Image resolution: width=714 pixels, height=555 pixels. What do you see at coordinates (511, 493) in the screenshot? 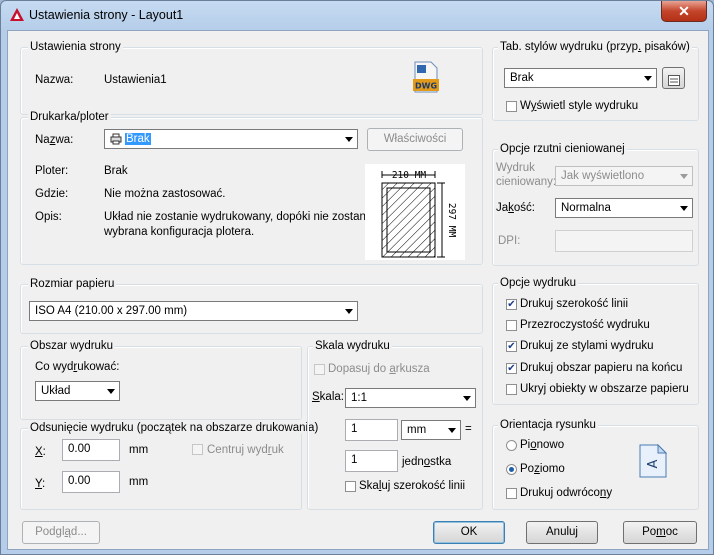
I see `upside-down-checkbox` at bounding box center [511, 493].